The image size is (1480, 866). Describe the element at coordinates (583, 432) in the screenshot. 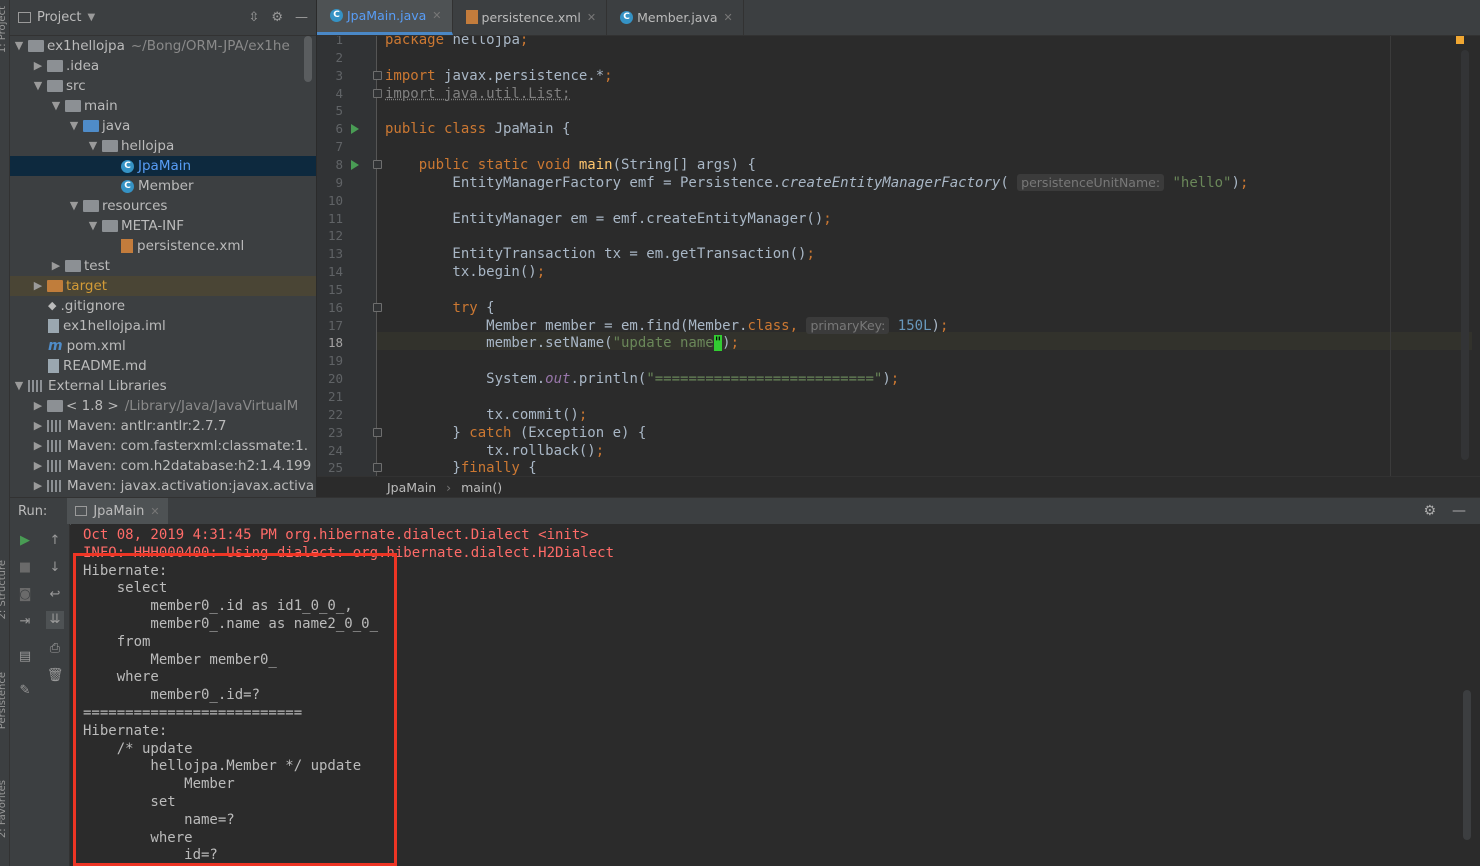

I see `code-token: (Exception e) {` at that location.